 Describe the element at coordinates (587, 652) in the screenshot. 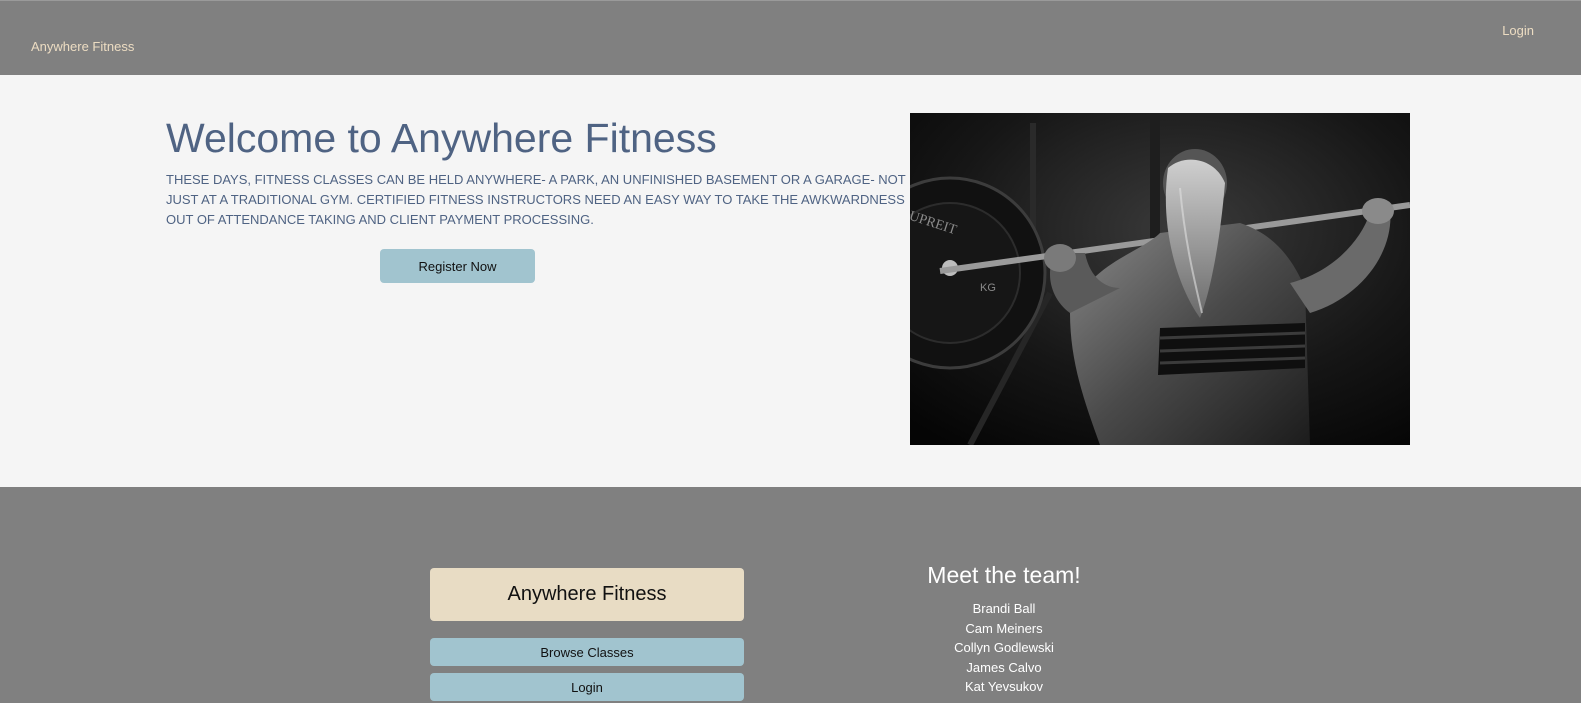

I see `browse-classes-button: Browse Classes` at that location.